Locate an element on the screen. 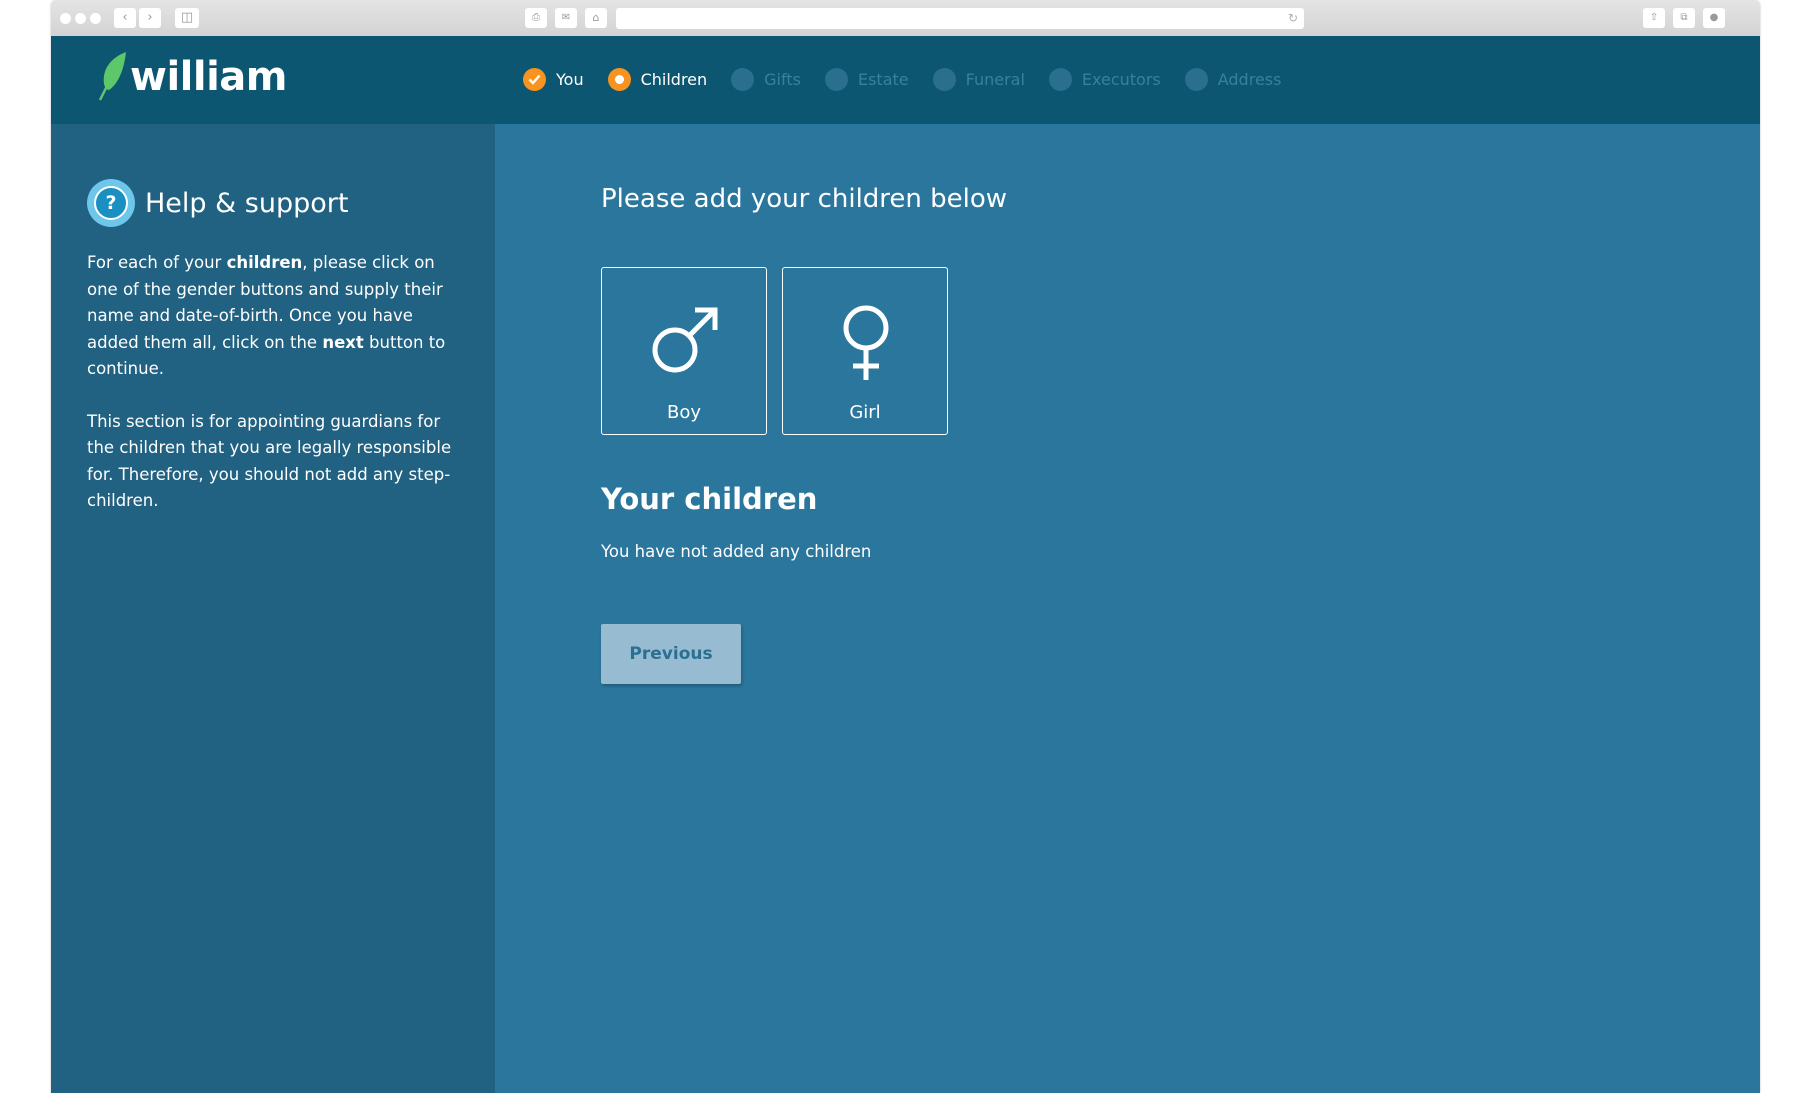 The height and width of the screenshot is (1093, 1800). boy-button: Boy is located at coordinates (684, 351).